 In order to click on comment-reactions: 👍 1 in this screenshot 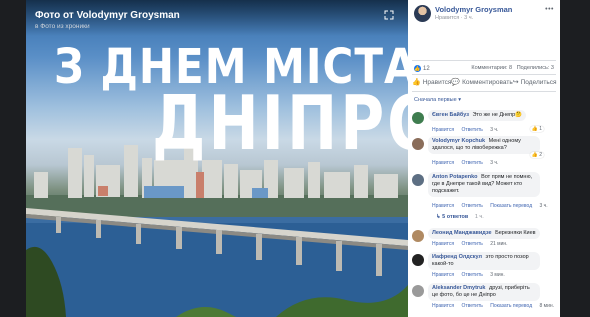, I will do `click(536, 129)`.